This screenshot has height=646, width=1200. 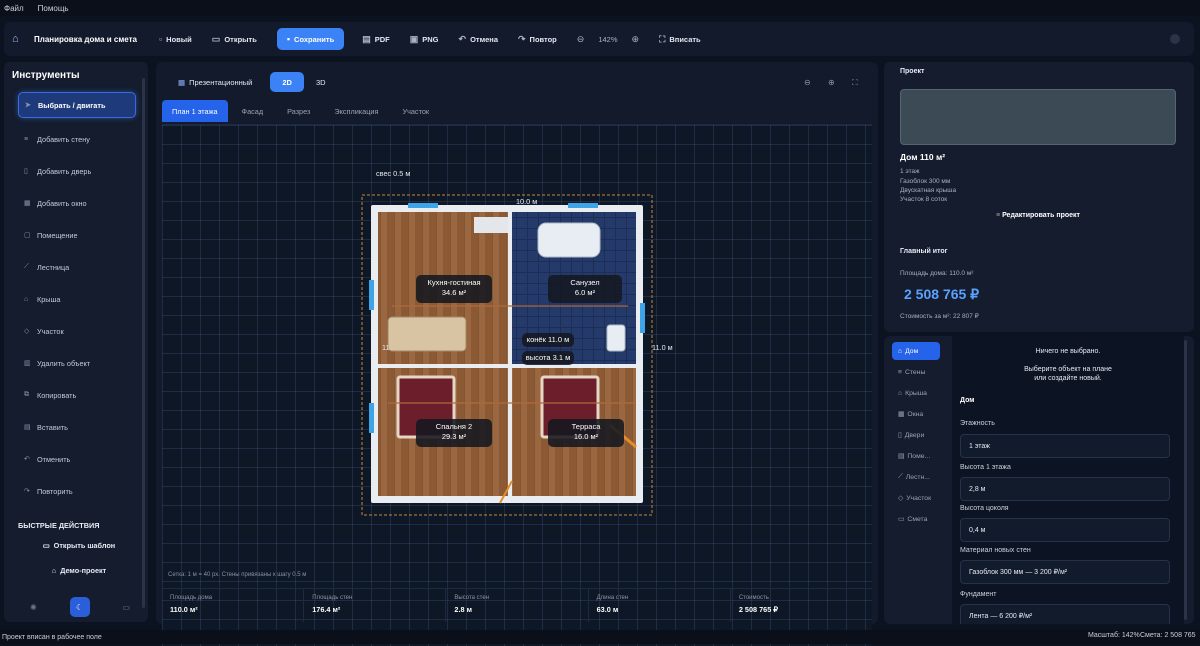 What do you see at coordinates (478, 39) in the screenshot?
I see `undo-button: ↶ Отмена` at bounding box center [478, 39].